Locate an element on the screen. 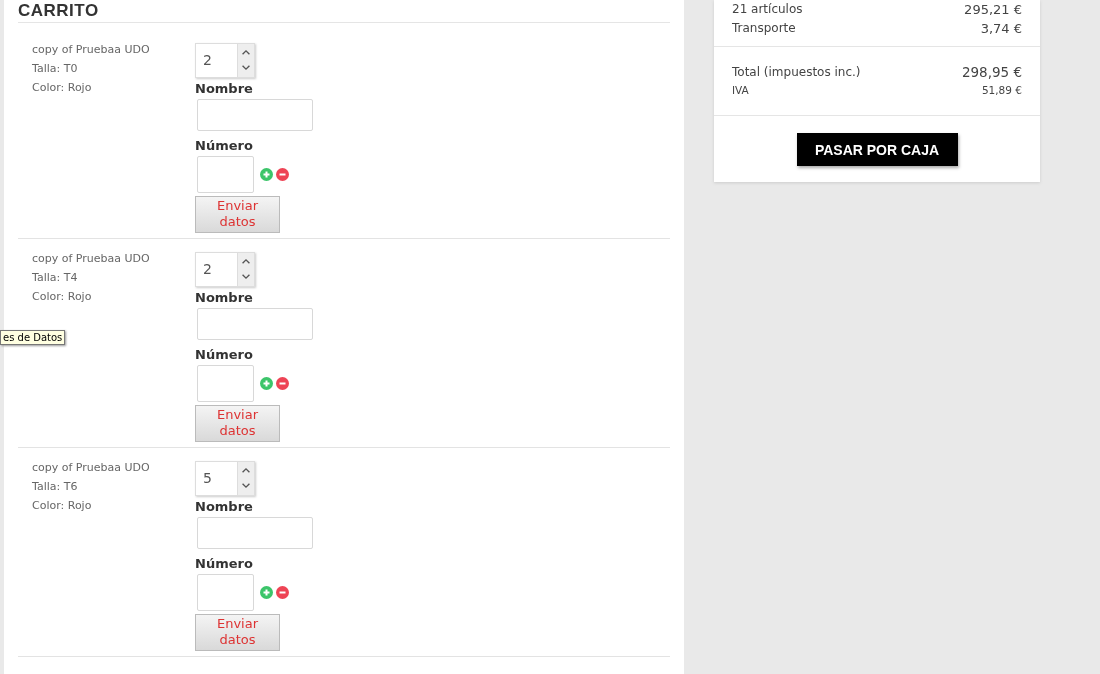  summary-value: 3,74 € is located at coordinates (1001, 29).